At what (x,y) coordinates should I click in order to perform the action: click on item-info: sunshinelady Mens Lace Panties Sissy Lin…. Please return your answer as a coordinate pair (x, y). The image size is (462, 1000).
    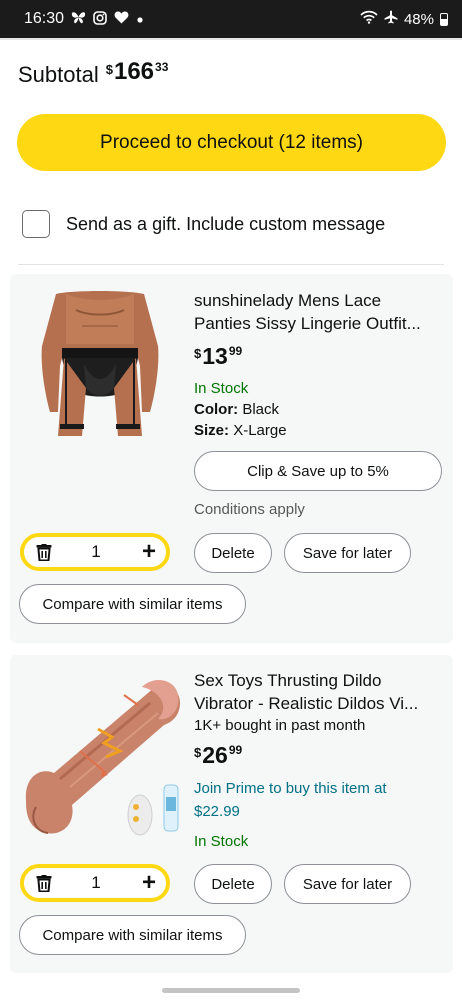
    Looking at the image, I should click on (320, 403).